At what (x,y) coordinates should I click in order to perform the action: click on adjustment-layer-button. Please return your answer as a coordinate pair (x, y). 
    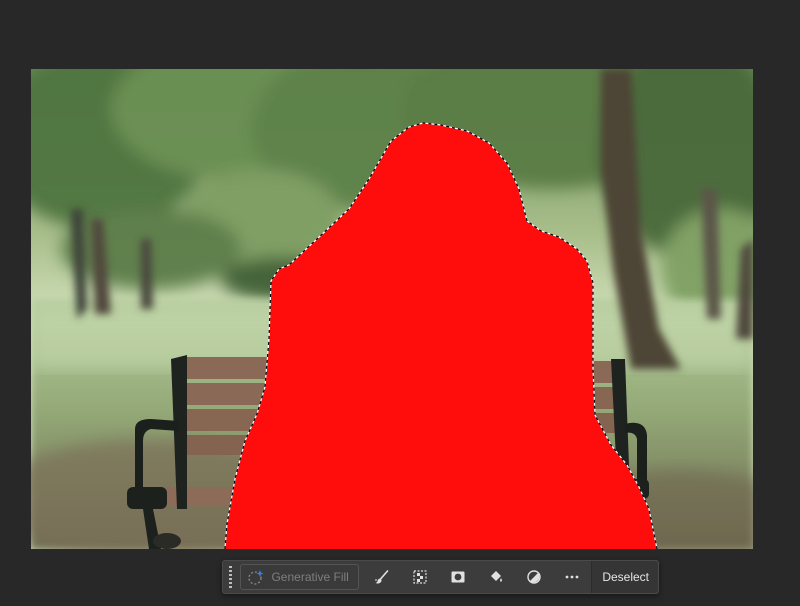
    Looking at the image, I should click on (534, 577).